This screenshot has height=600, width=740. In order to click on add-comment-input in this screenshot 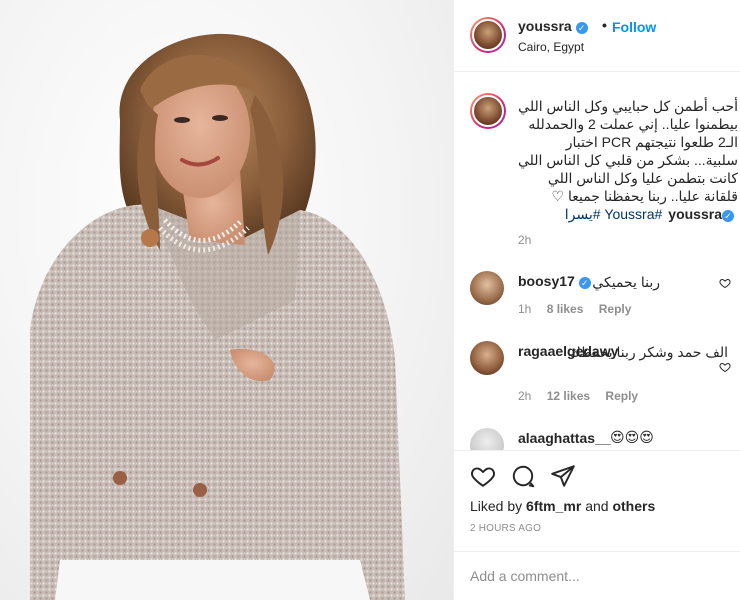, I will do `click(597, 576)`.